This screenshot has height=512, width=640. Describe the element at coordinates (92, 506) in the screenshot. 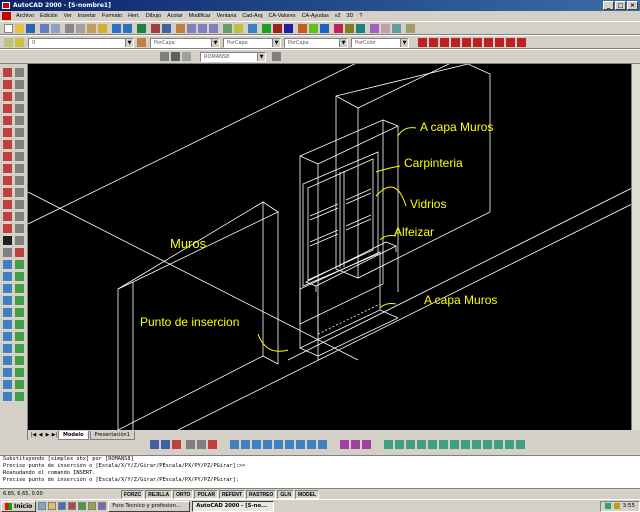

I see `quicklaunch-app3-icon` at that location.